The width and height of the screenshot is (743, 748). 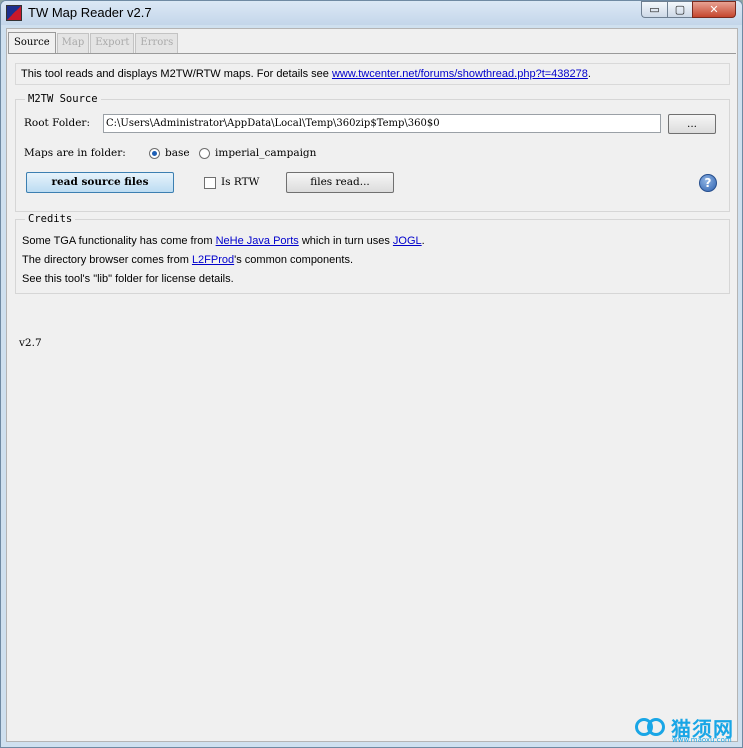 I want to click on imperial-campaign-radio, so click(x=204, y=153).